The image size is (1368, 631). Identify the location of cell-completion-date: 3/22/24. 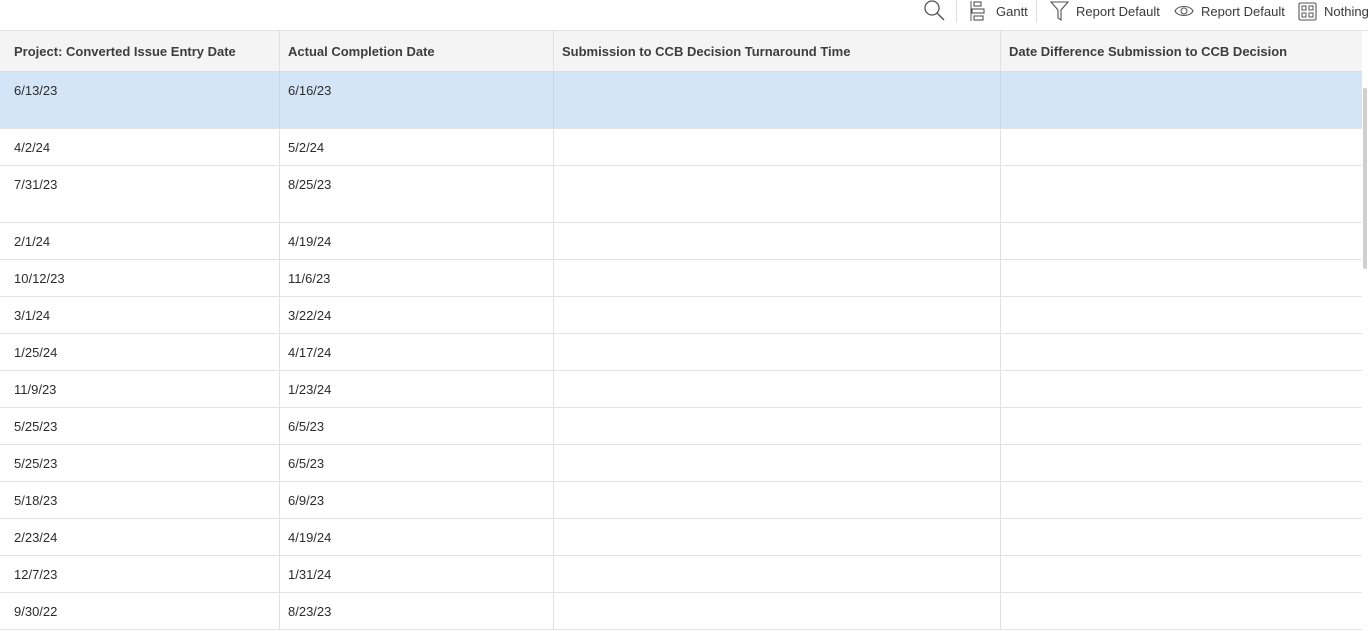
(417, 315).